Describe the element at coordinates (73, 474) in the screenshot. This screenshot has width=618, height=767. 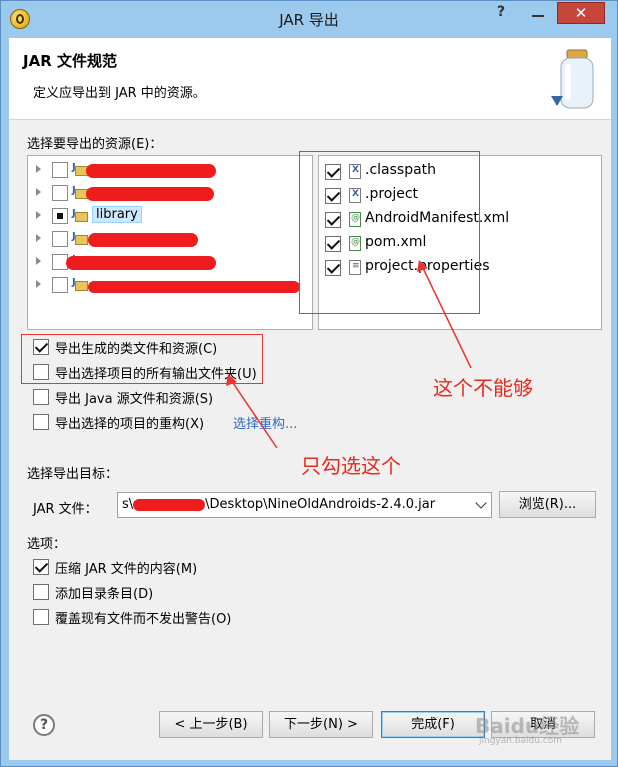
I see `destination-label: 选择导出目标：` at that location.